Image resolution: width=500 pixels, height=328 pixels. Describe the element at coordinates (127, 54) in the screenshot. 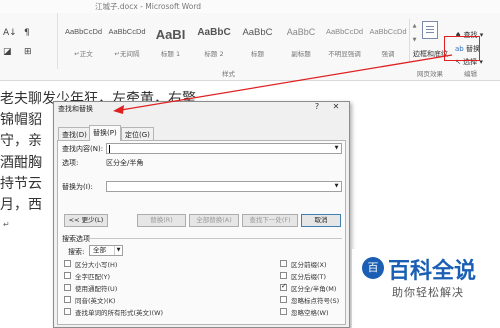

I see `style-name: ↵无间隔` at that location.